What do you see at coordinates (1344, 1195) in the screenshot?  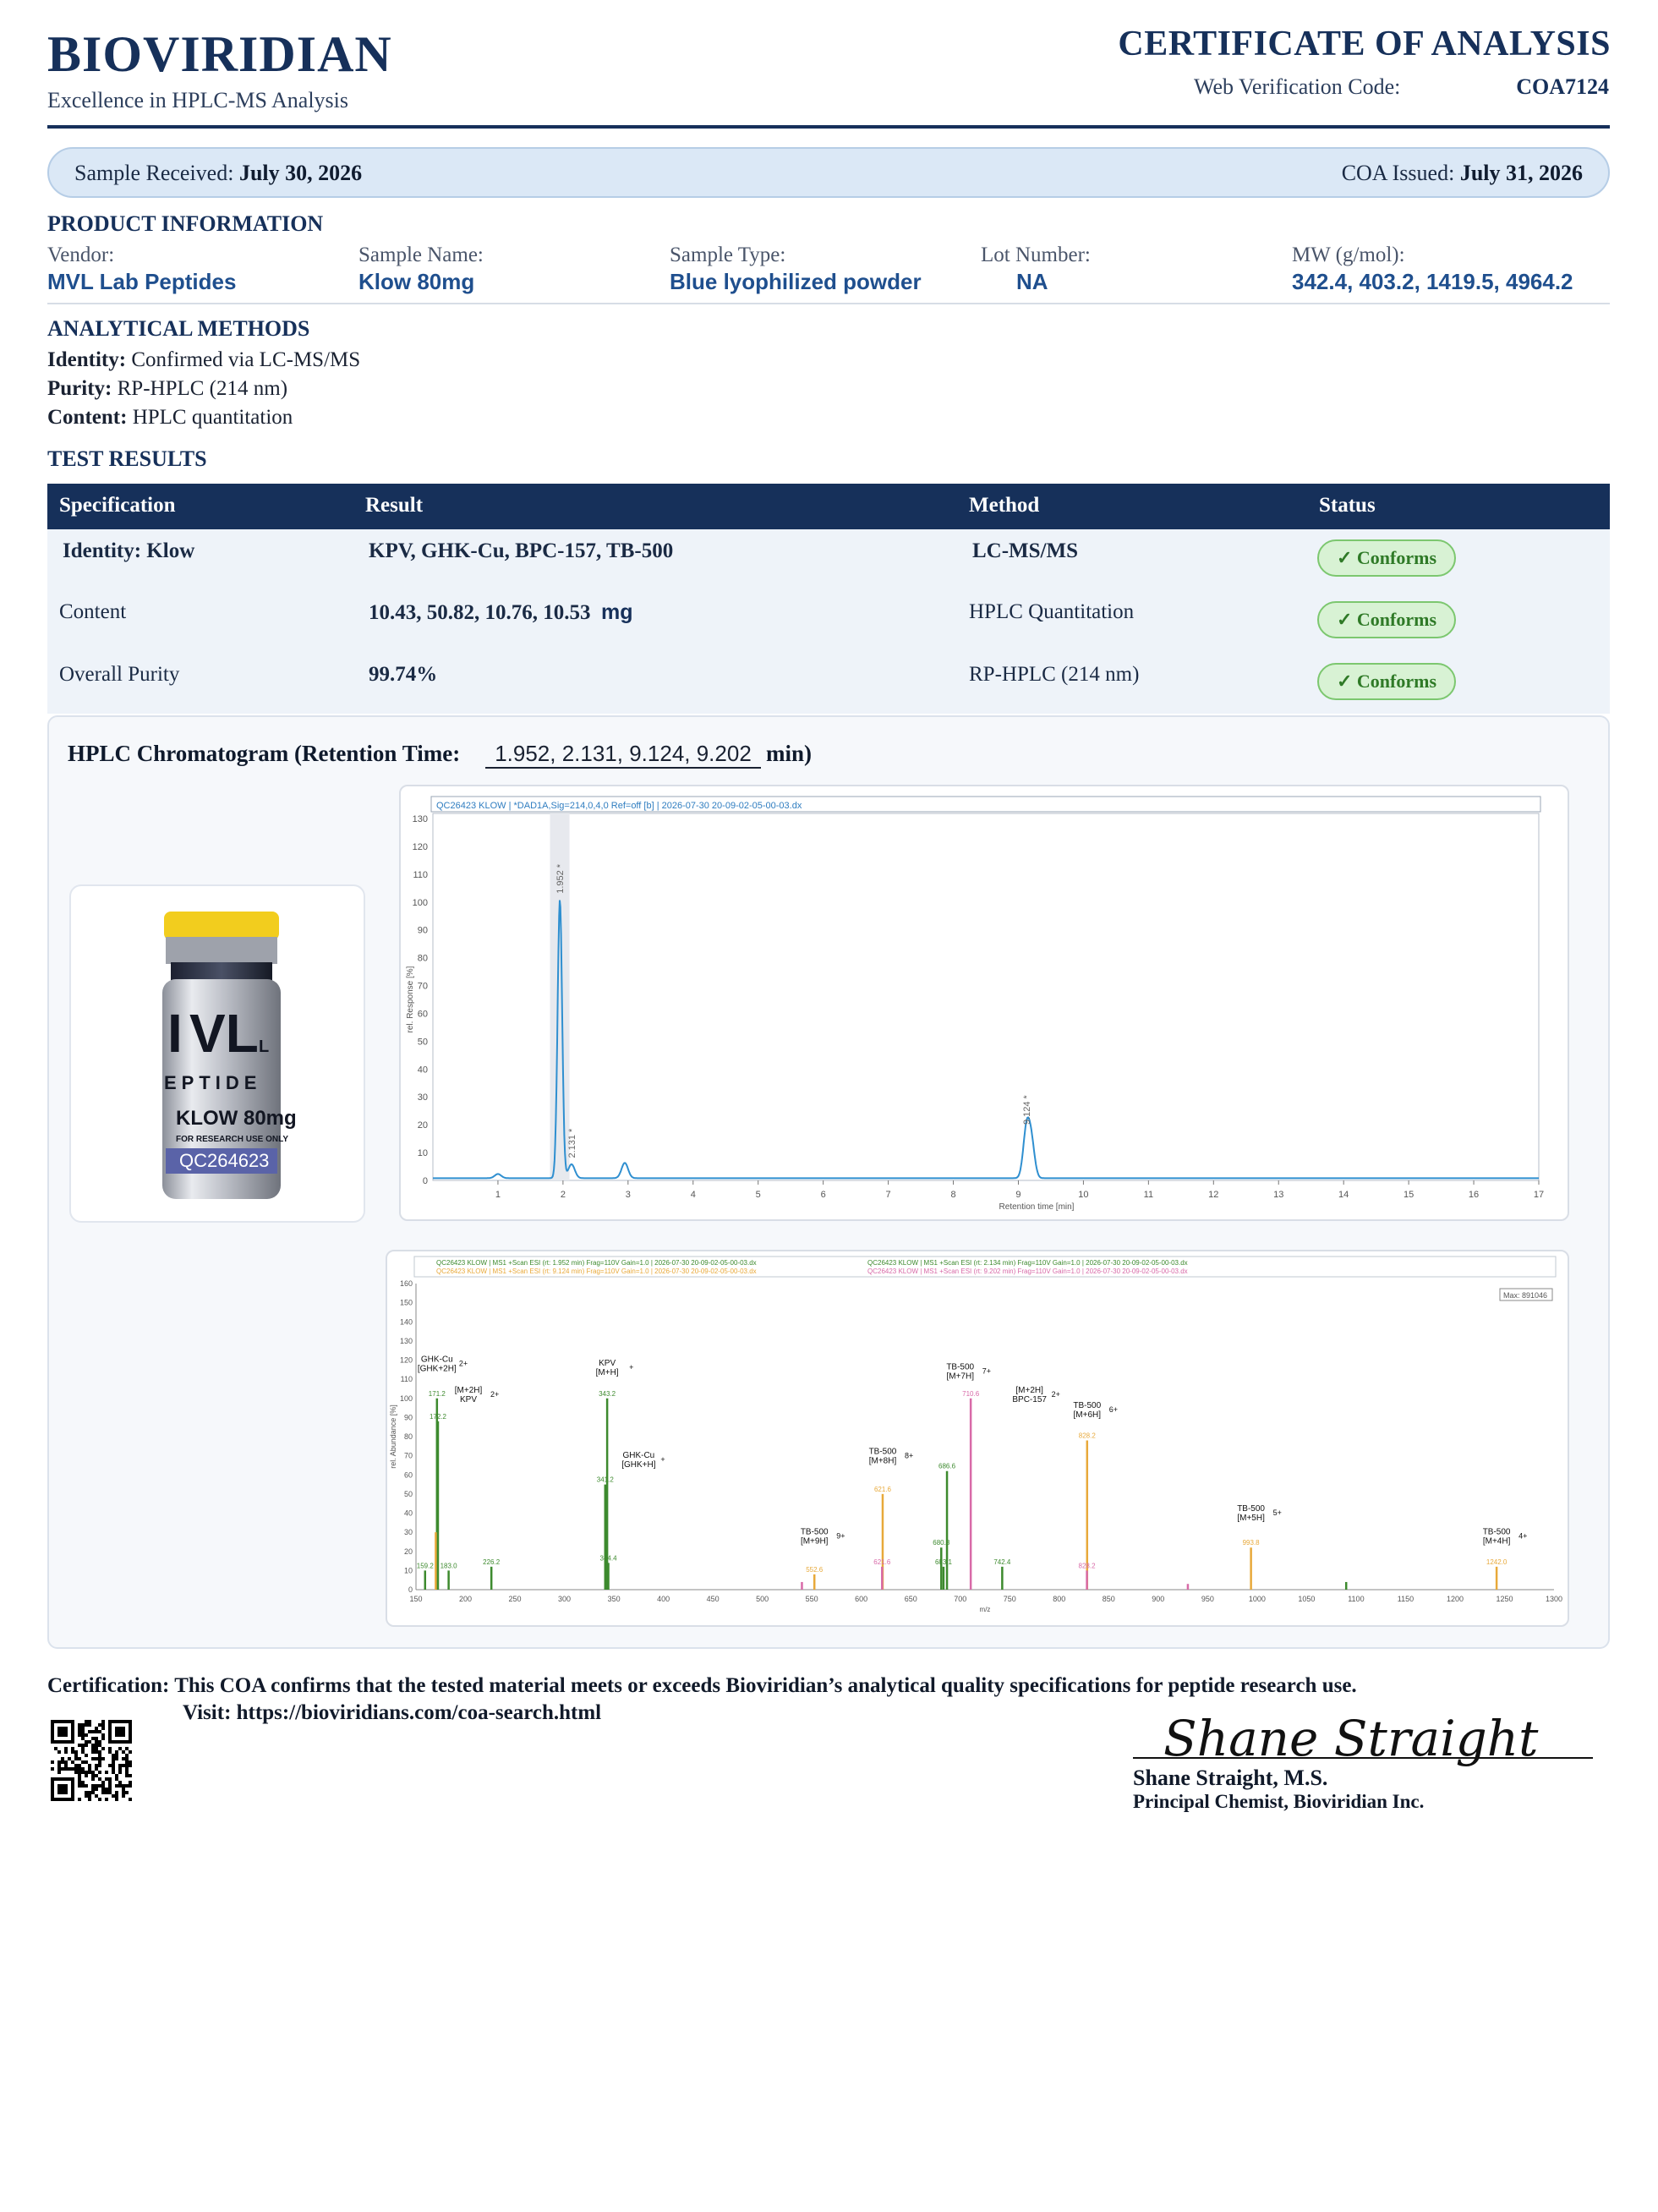 I see `hplc-x-tick: 14` at bounding box center [1344, 1195].